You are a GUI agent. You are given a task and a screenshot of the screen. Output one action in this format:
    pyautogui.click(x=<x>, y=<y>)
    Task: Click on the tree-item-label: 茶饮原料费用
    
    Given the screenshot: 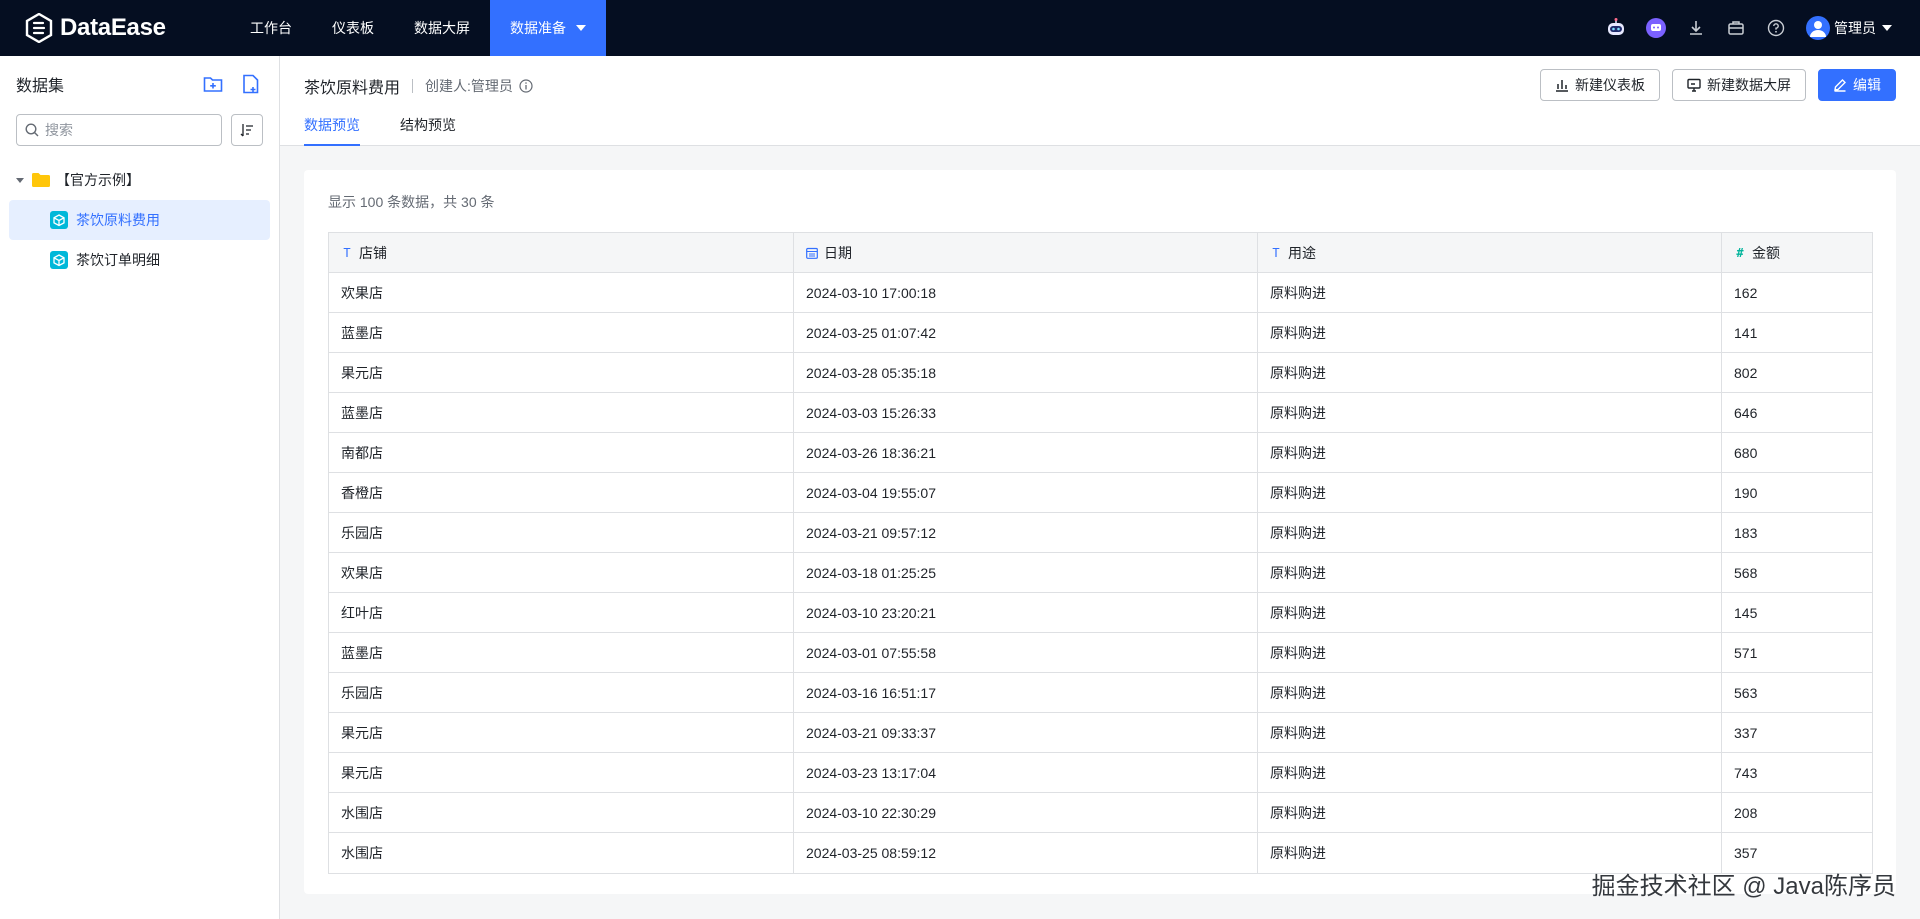 What is the action you would take?
    pyautogui.click(x=118, y=220)
    